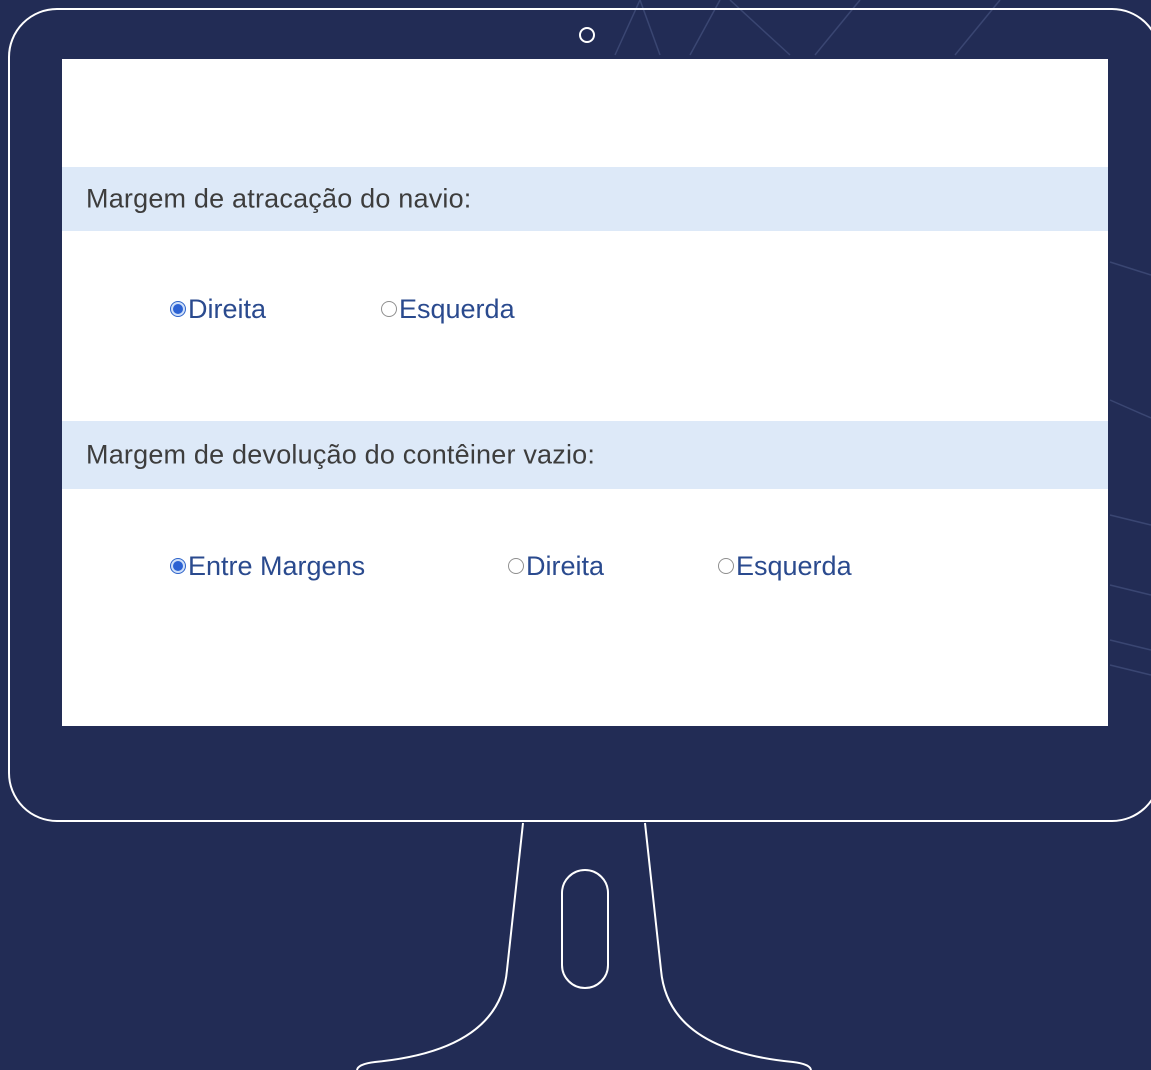 The image size is (1151, 1070). I want to click on radio-label: Entre Margens, so click(277, 565).